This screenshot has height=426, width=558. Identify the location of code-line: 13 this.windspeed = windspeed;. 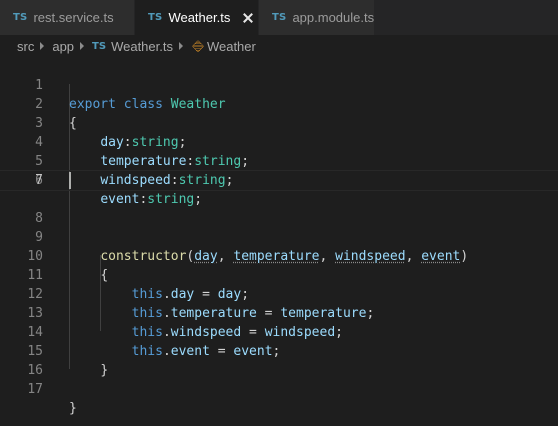
(279, 312).